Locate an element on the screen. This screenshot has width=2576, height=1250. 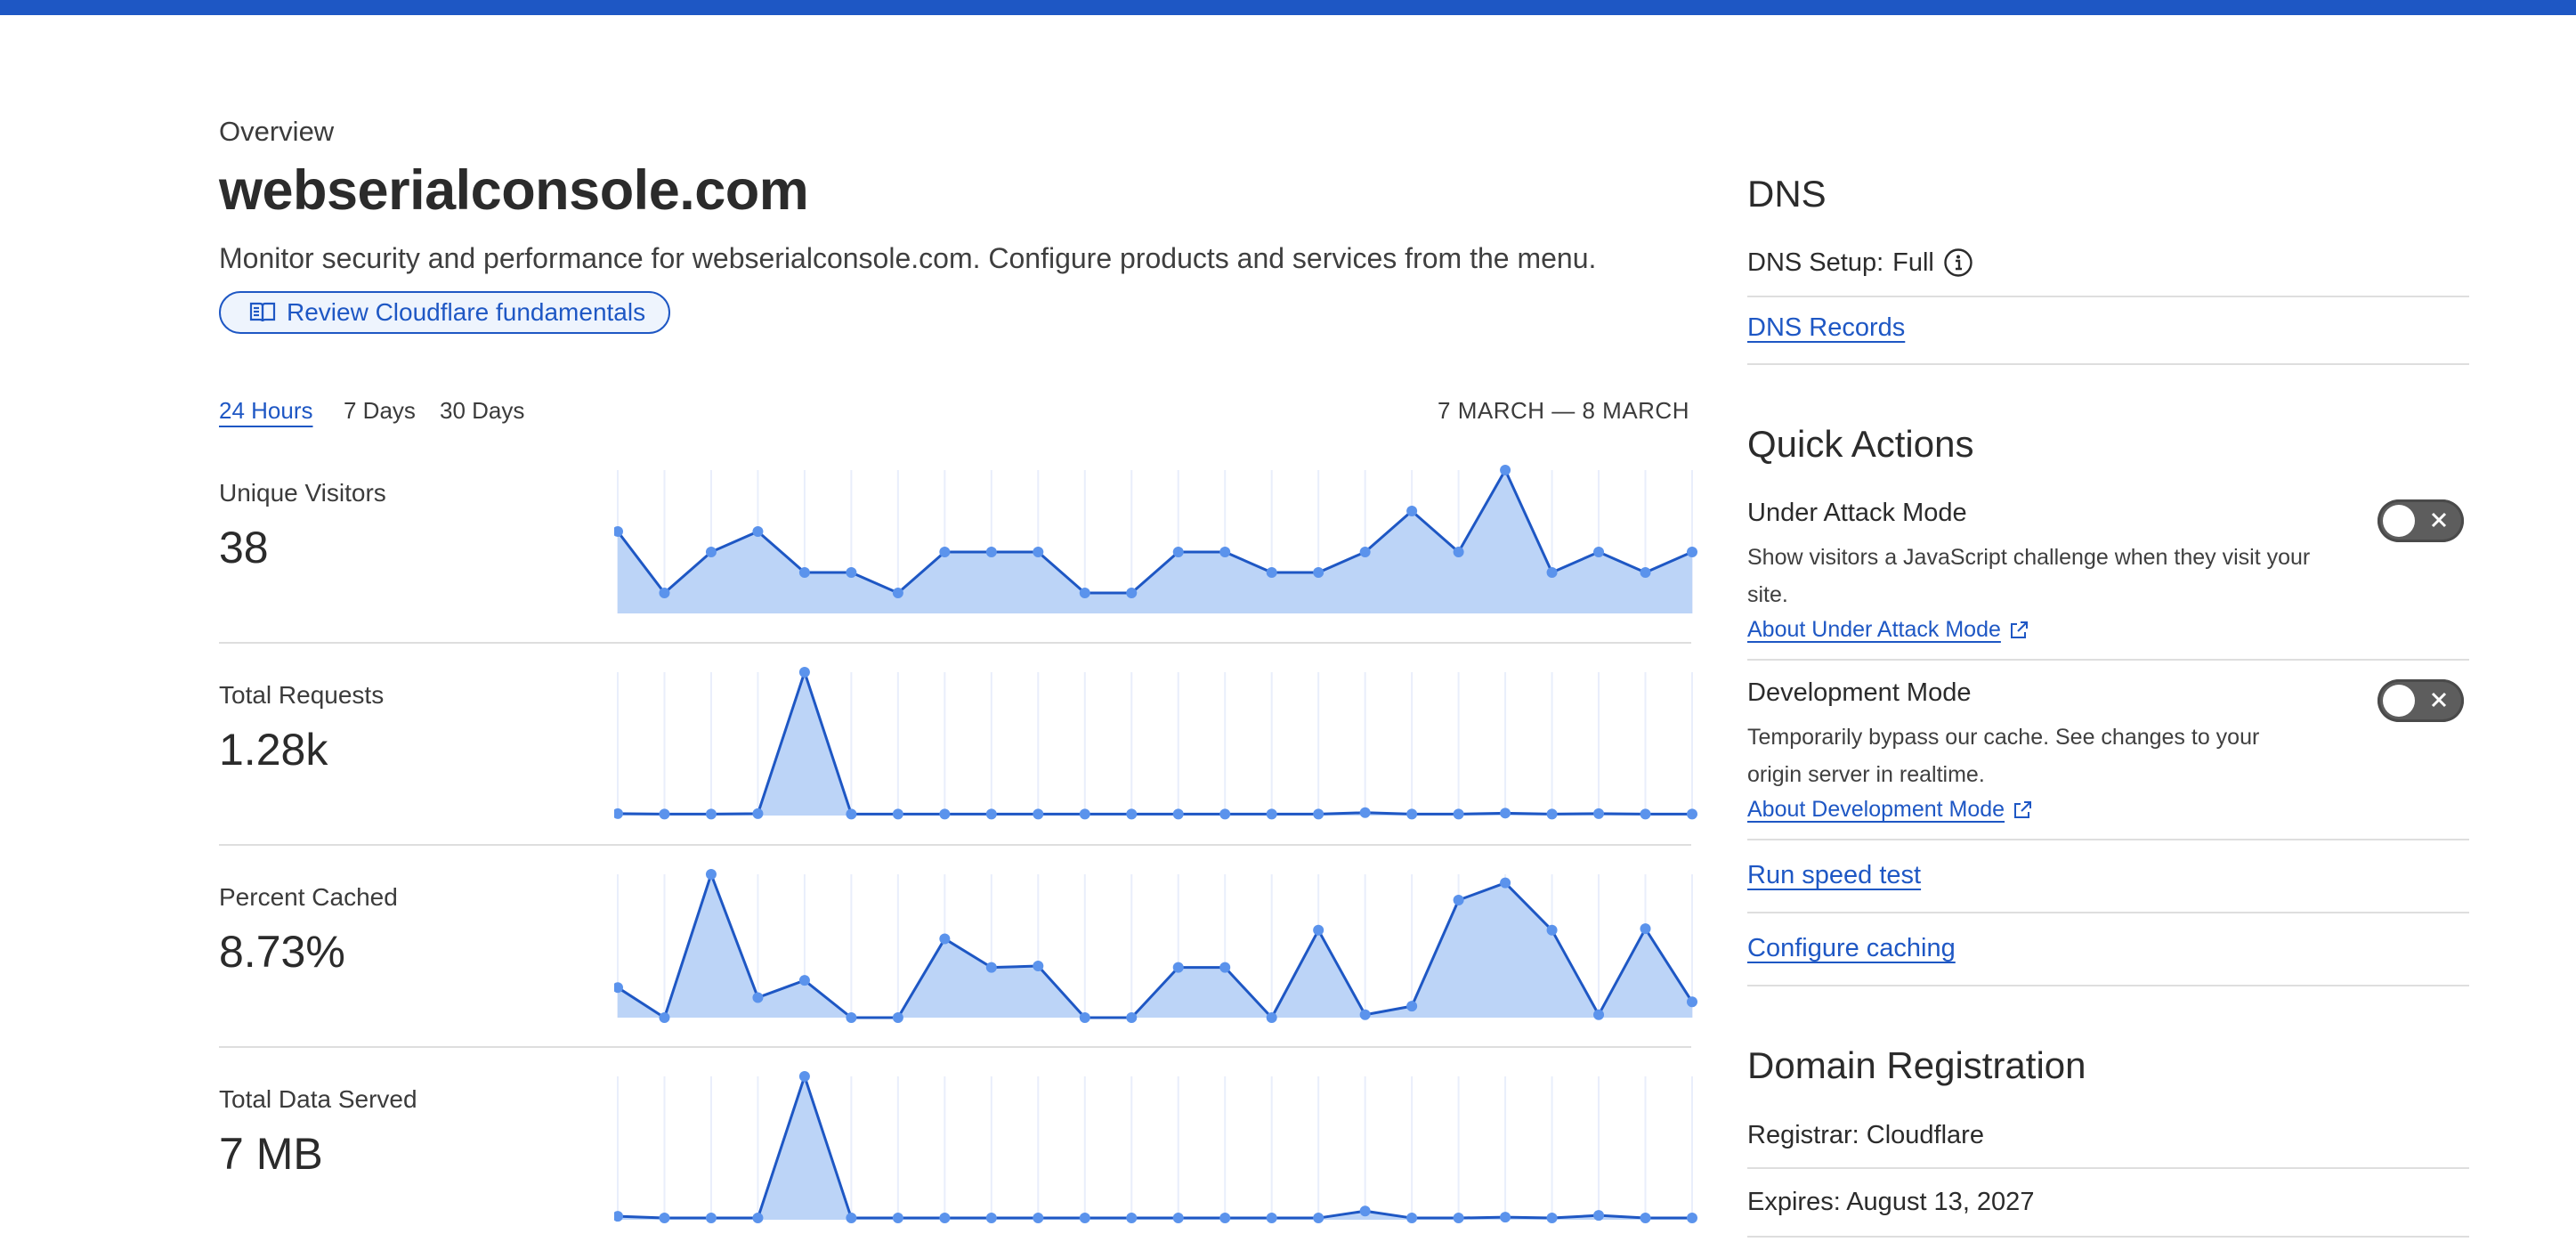
about-under-attack-link: About Under Attack Mode is located at coordinates (1888, 630).